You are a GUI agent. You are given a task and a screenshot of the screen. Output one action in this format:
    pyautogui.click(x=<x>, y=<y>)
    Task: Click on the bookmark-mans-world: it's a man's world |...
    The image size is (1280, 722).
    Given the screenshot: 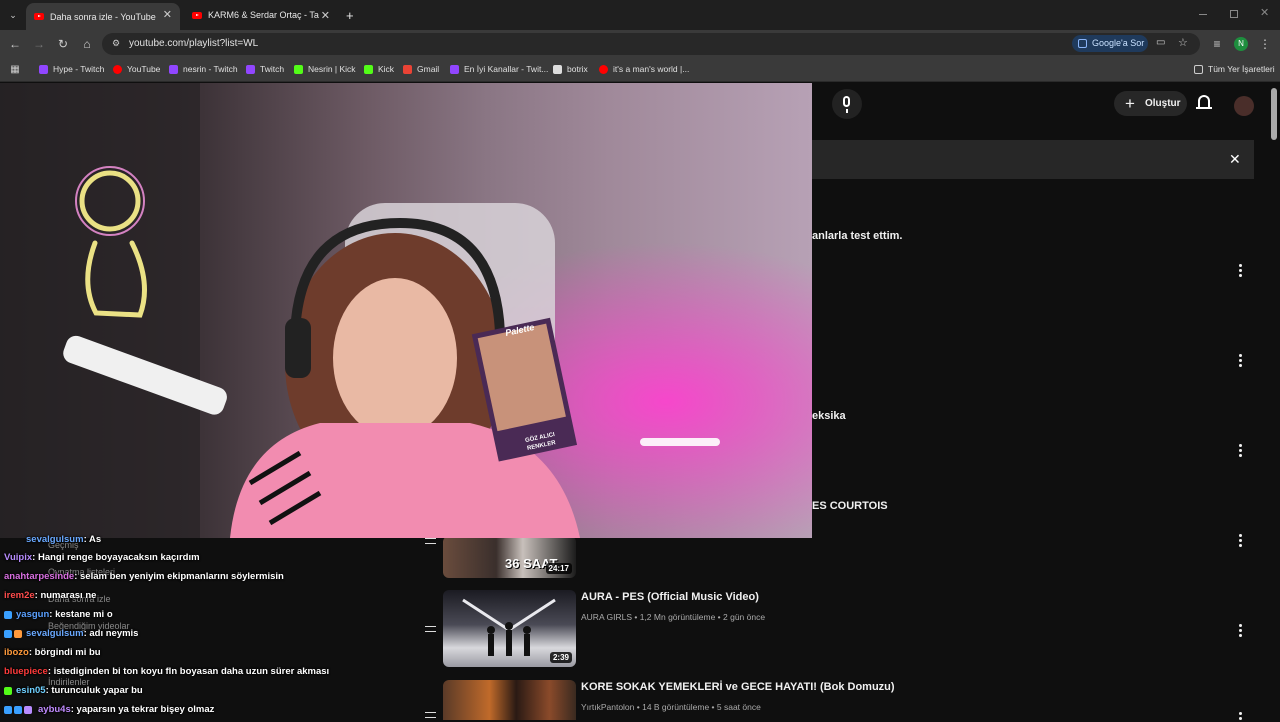 What is the action you would take?
    pyautogui.click(x=644, y=69)
    